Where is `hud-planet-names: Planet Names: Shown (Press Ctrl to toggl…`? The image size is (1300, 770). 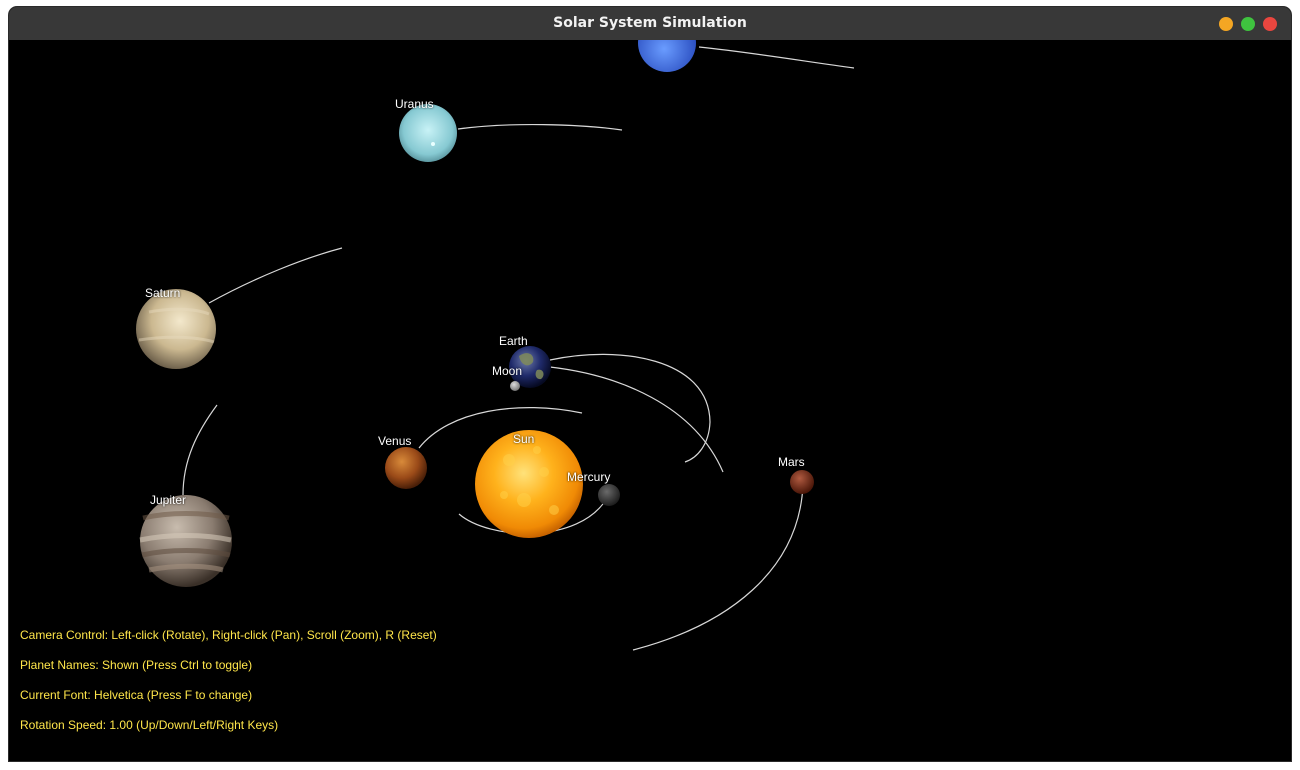 hud-planet-names: Planet Names: Shown (Press Ctrl to toggl… is located at coordinates (136, 665).